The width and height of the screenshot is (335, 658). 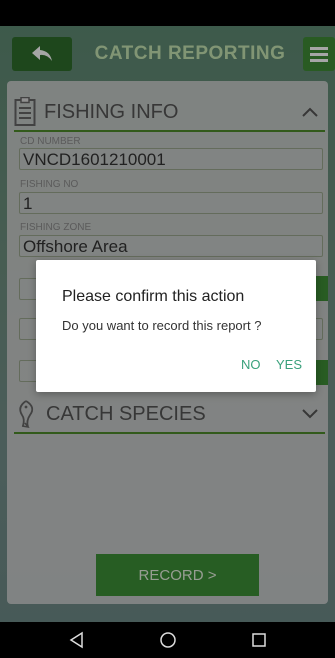 I want to click on status-bar, so click(x=167, y=13).